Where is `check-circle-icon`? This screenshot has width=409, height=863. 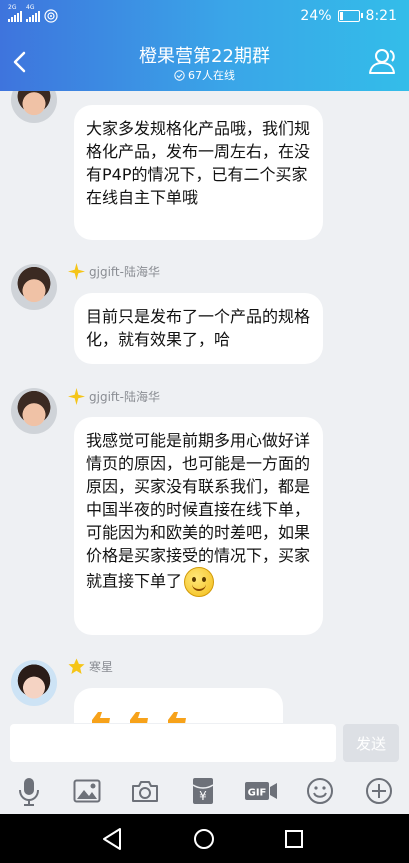 check-circle-icon is located at coordinates (179, 75).